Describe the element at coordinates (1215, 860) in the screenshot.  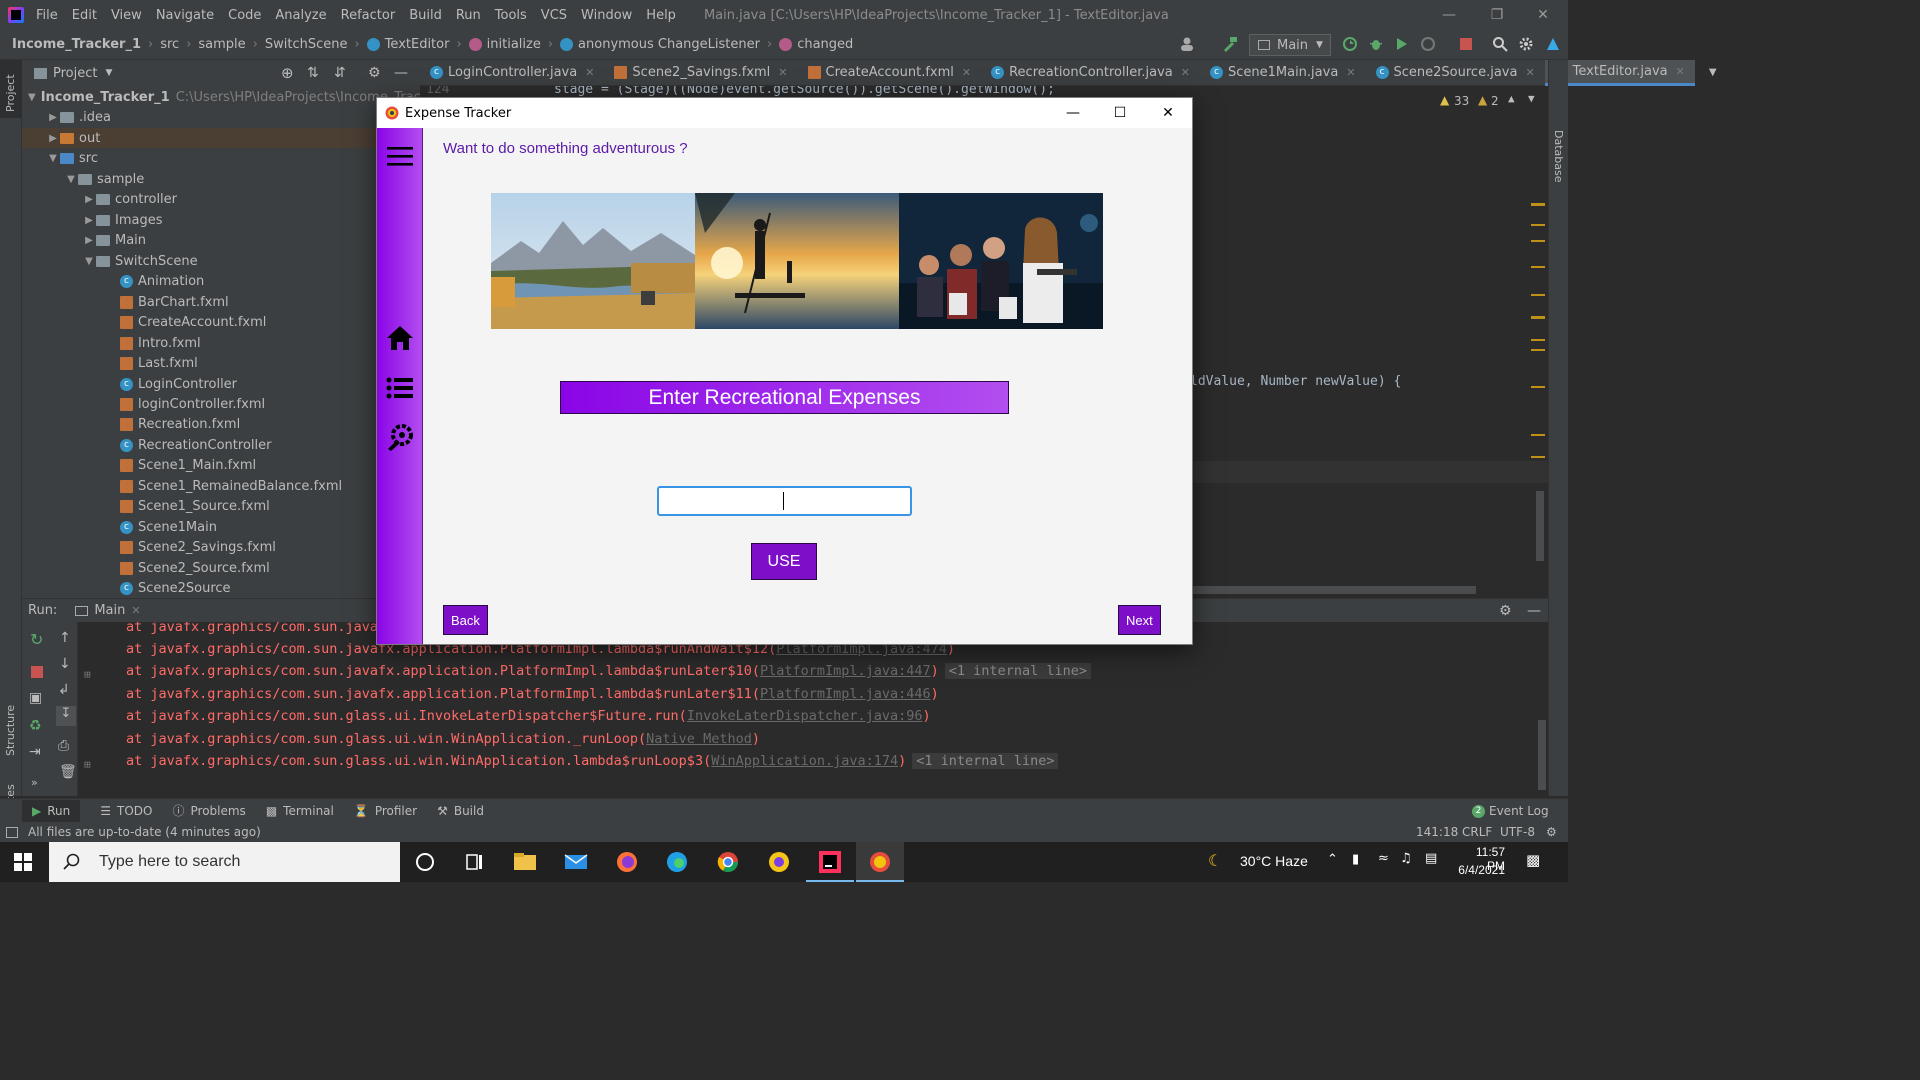
I see `weather-moon-icon: ☾` at that location.